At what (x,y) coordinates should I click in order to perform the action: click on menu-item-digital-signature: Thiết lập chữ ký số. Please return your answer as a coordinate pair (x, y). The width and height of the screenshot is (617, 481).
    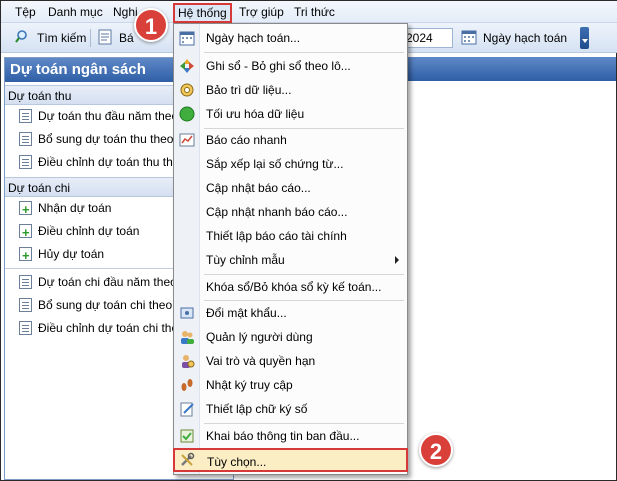
    Looking at the image, I should click on (290, 409).